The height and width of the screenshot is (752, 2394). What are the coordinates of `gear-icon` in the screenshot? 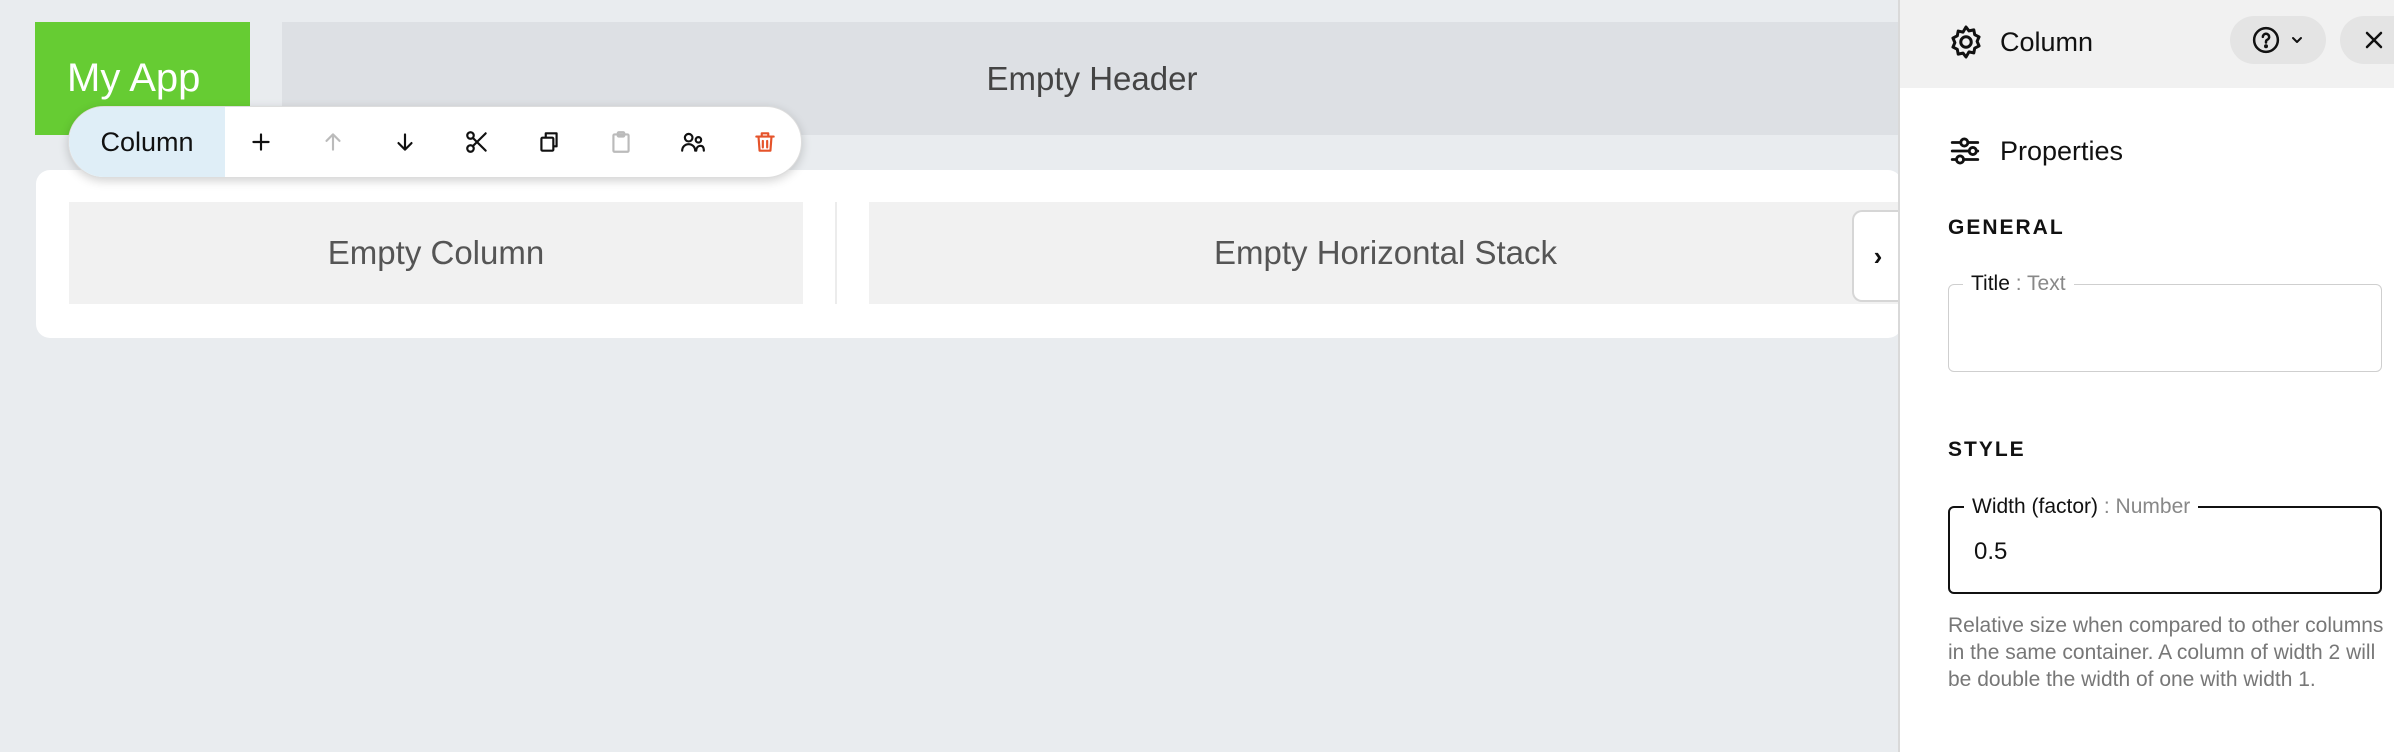 It's located at (1966, 42).